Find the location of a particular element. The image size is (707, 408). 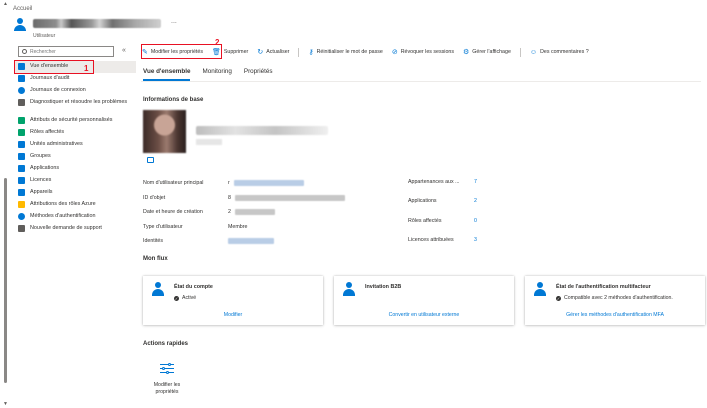

sidebar-item-diagnose: Diagnostiquer et résoudre les problèmes is located at coordinates (75, 106).